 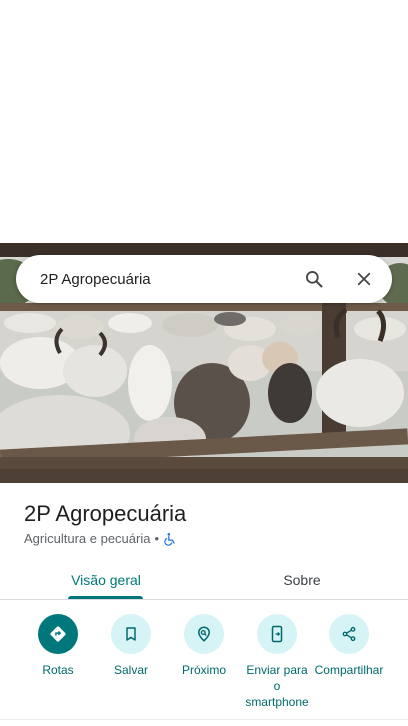 What do you see at coordinates (277, 662) in the screenshot?
I see `send-to-phone-button: Enviar para o smartphone` at bounding box center [277, 662].